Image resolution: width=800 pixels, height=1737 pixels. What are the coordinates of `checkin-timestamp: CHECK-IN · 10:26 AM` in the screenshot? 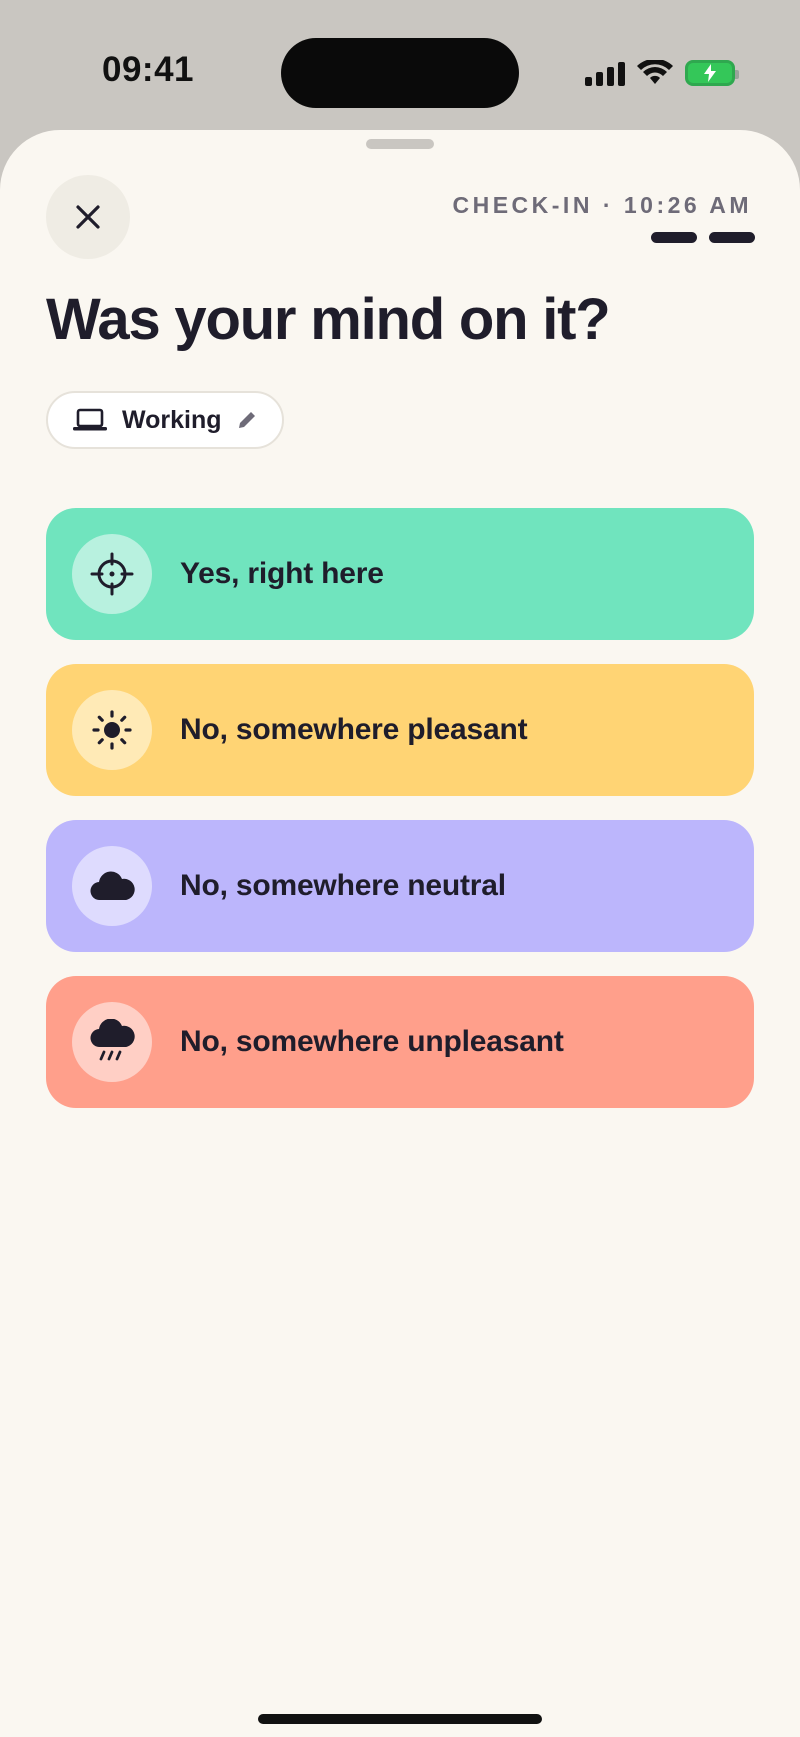 It's located at (602, 205).